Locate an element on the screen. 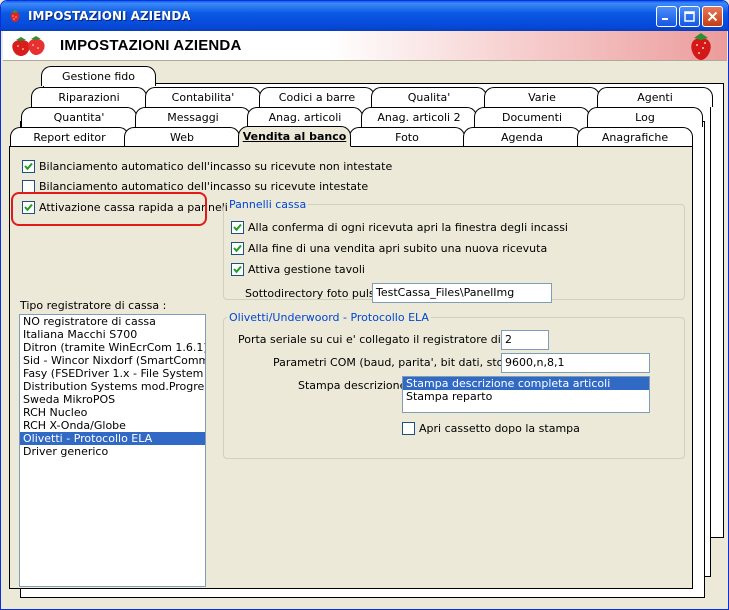 The height and width of the screenshot is (610, 729). list-item: RCH X-Onda/Globe is located at coordinates (112, 425).